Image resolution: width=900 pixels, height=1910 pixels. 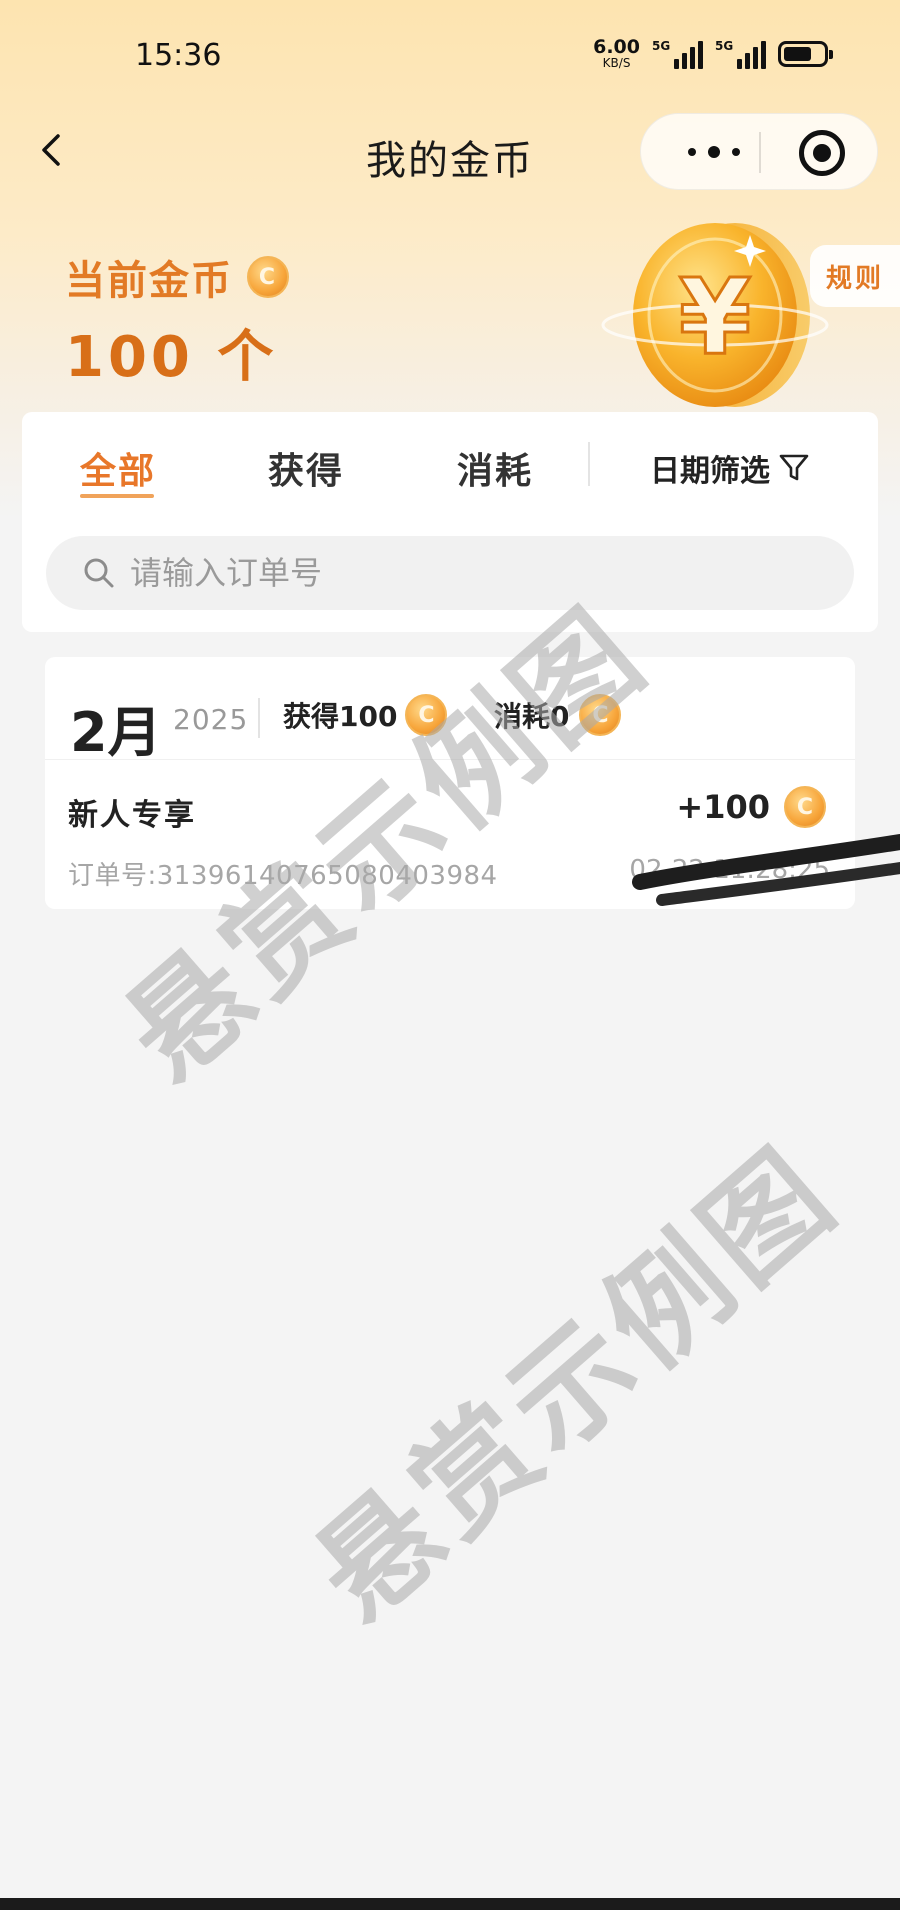 I want to click on earned-summary-text: 获得100, so click(x=340, y=716).